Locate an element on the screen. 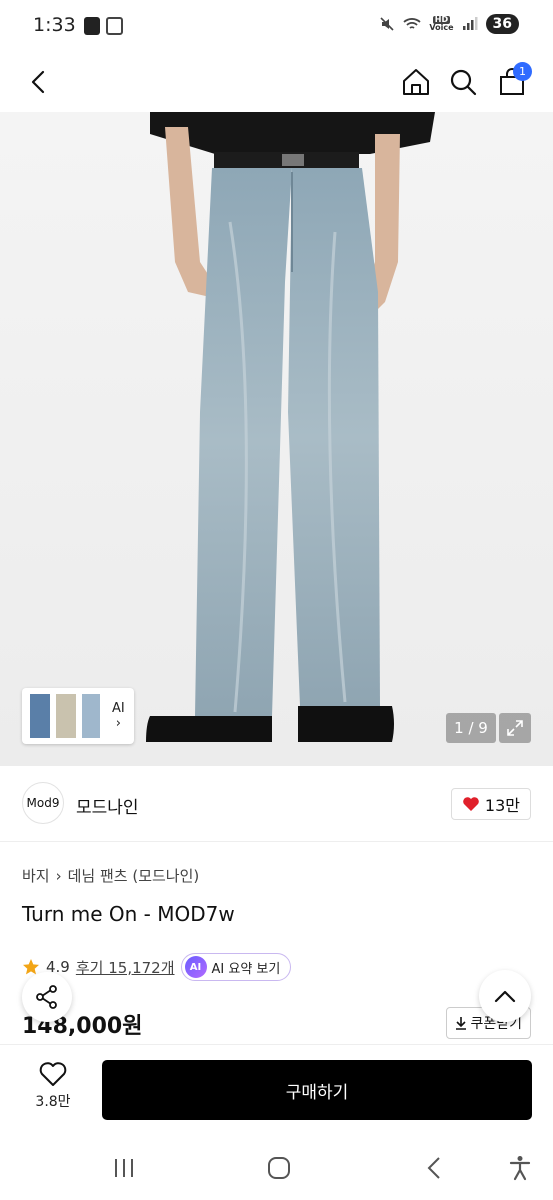 The image size is (553, 1200). accessibility-icon is located at coordinates (520, 1168).